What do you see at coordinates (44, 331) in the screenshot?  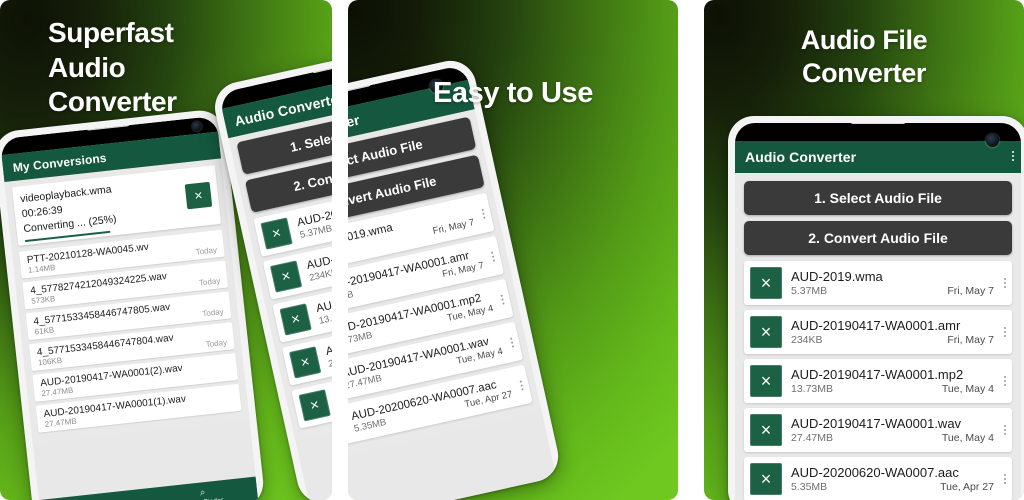 I see `file-size: 61KB` at bounding box center [44, 331].